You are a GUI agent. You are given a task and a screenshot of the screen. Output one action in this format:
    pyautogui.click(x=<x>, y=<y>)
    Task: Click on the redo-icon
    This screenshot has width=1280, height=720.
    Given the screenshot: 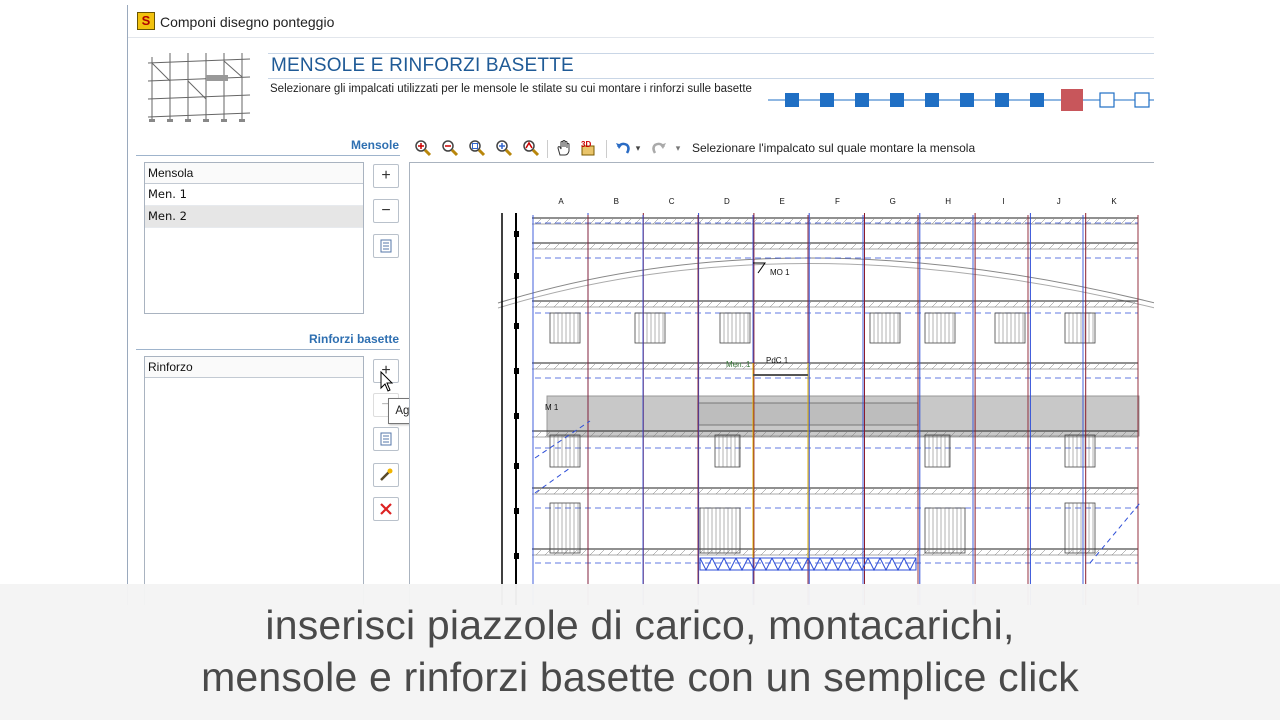 What is the action you would take?
    pyautogui.click(x=659, y=148)
    